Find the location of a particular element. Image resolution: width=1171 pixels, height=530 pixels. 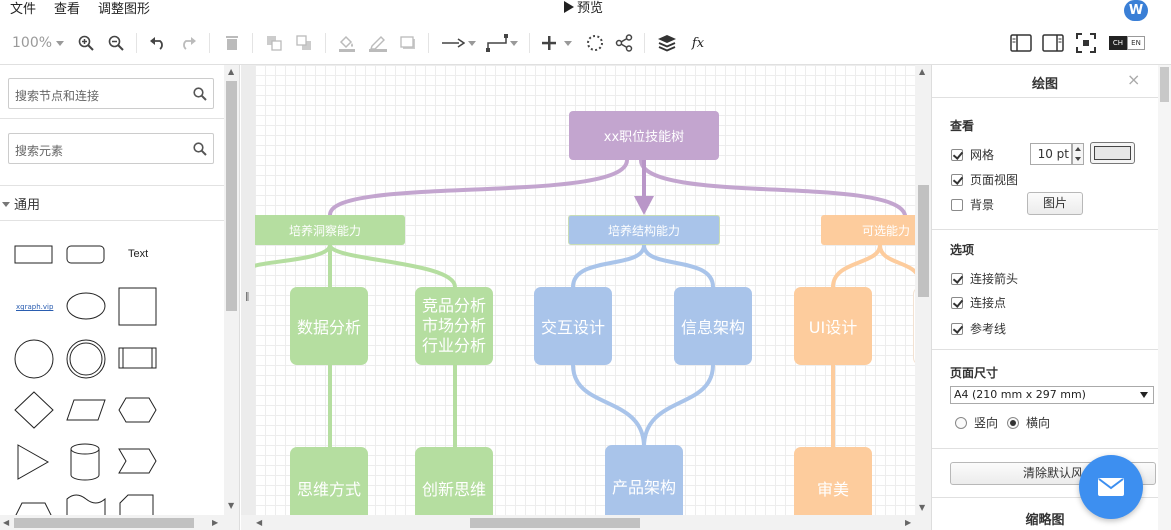

double-circle-shape is located at coordinates (87, 360).